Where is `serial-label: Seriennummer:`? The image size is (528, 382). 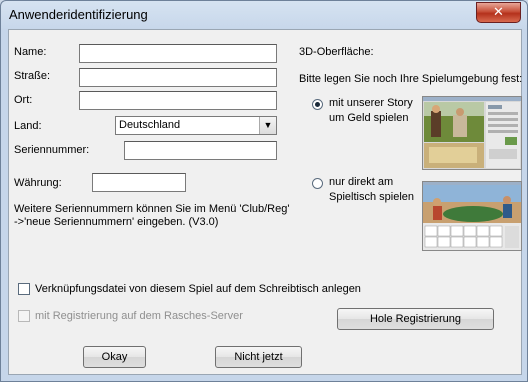 serial-label: Seriennummer: is located at coordinates (52, 150).